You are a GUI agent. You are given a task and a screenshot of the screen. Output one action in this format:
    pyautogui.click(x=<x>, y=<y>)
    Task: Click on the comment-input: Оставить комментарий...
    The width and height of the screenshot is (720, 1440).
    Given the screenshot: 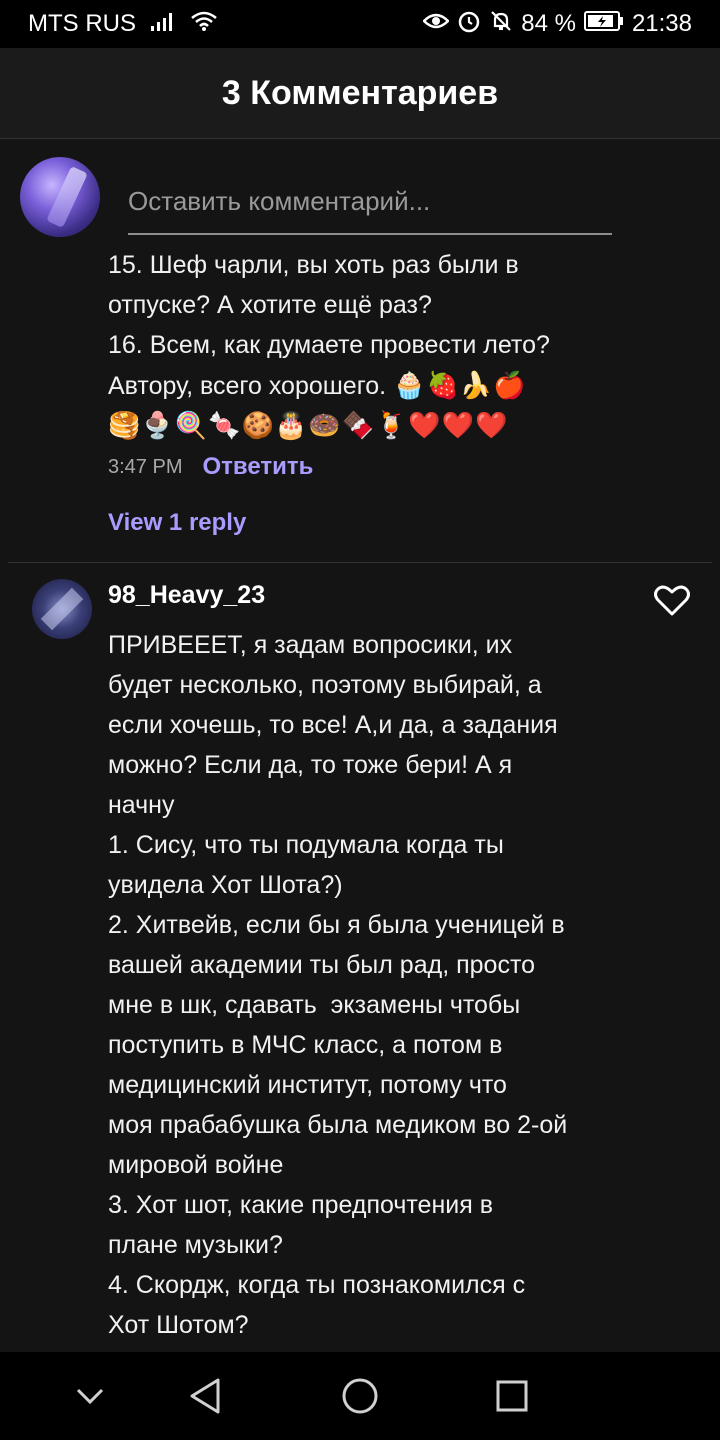 What is the action you would take?
    pyautogui.click(x=370, y=202)
    